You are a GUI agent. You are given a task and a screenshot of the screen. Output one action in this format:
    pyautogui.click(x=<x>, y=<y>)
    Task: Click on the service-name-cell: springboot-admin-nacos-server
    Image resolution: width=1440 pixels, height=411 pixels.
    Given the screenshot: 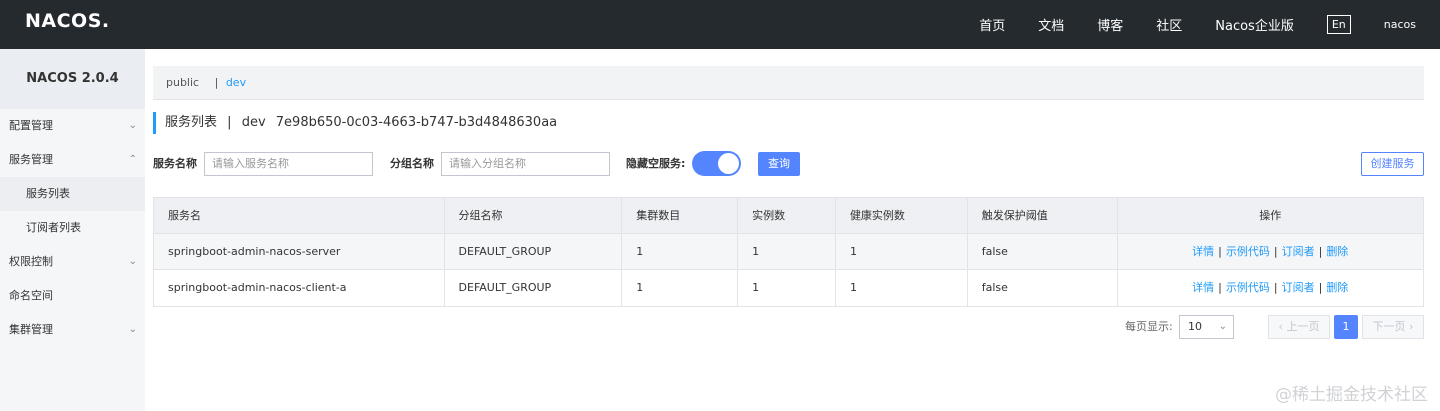 What is the action you would take?
    pyautogui.click(x=299, y=251)
    